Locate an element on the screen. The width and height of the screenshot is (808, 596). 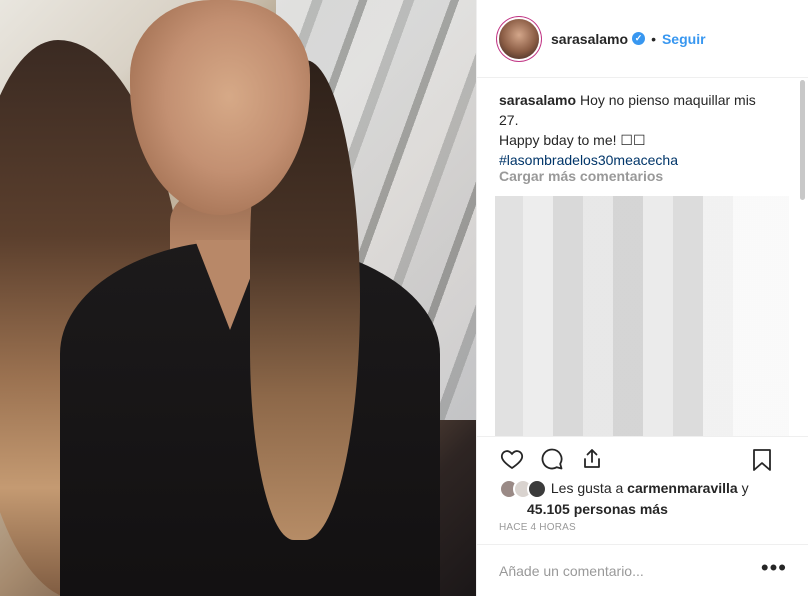
comments-scrollbar is located at coordinates (802, 140).